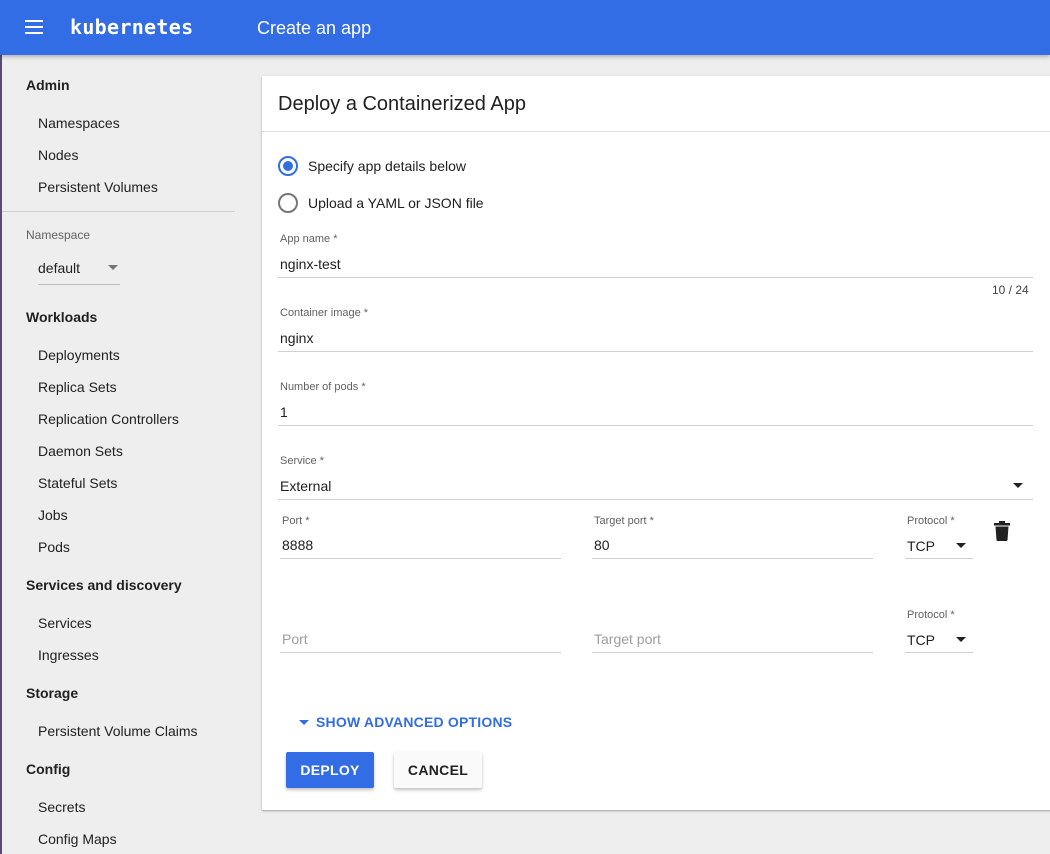  Describe the element at coordinates (131, 27) in the screenshot. I see `brand-logo: kubernetes` at that location.